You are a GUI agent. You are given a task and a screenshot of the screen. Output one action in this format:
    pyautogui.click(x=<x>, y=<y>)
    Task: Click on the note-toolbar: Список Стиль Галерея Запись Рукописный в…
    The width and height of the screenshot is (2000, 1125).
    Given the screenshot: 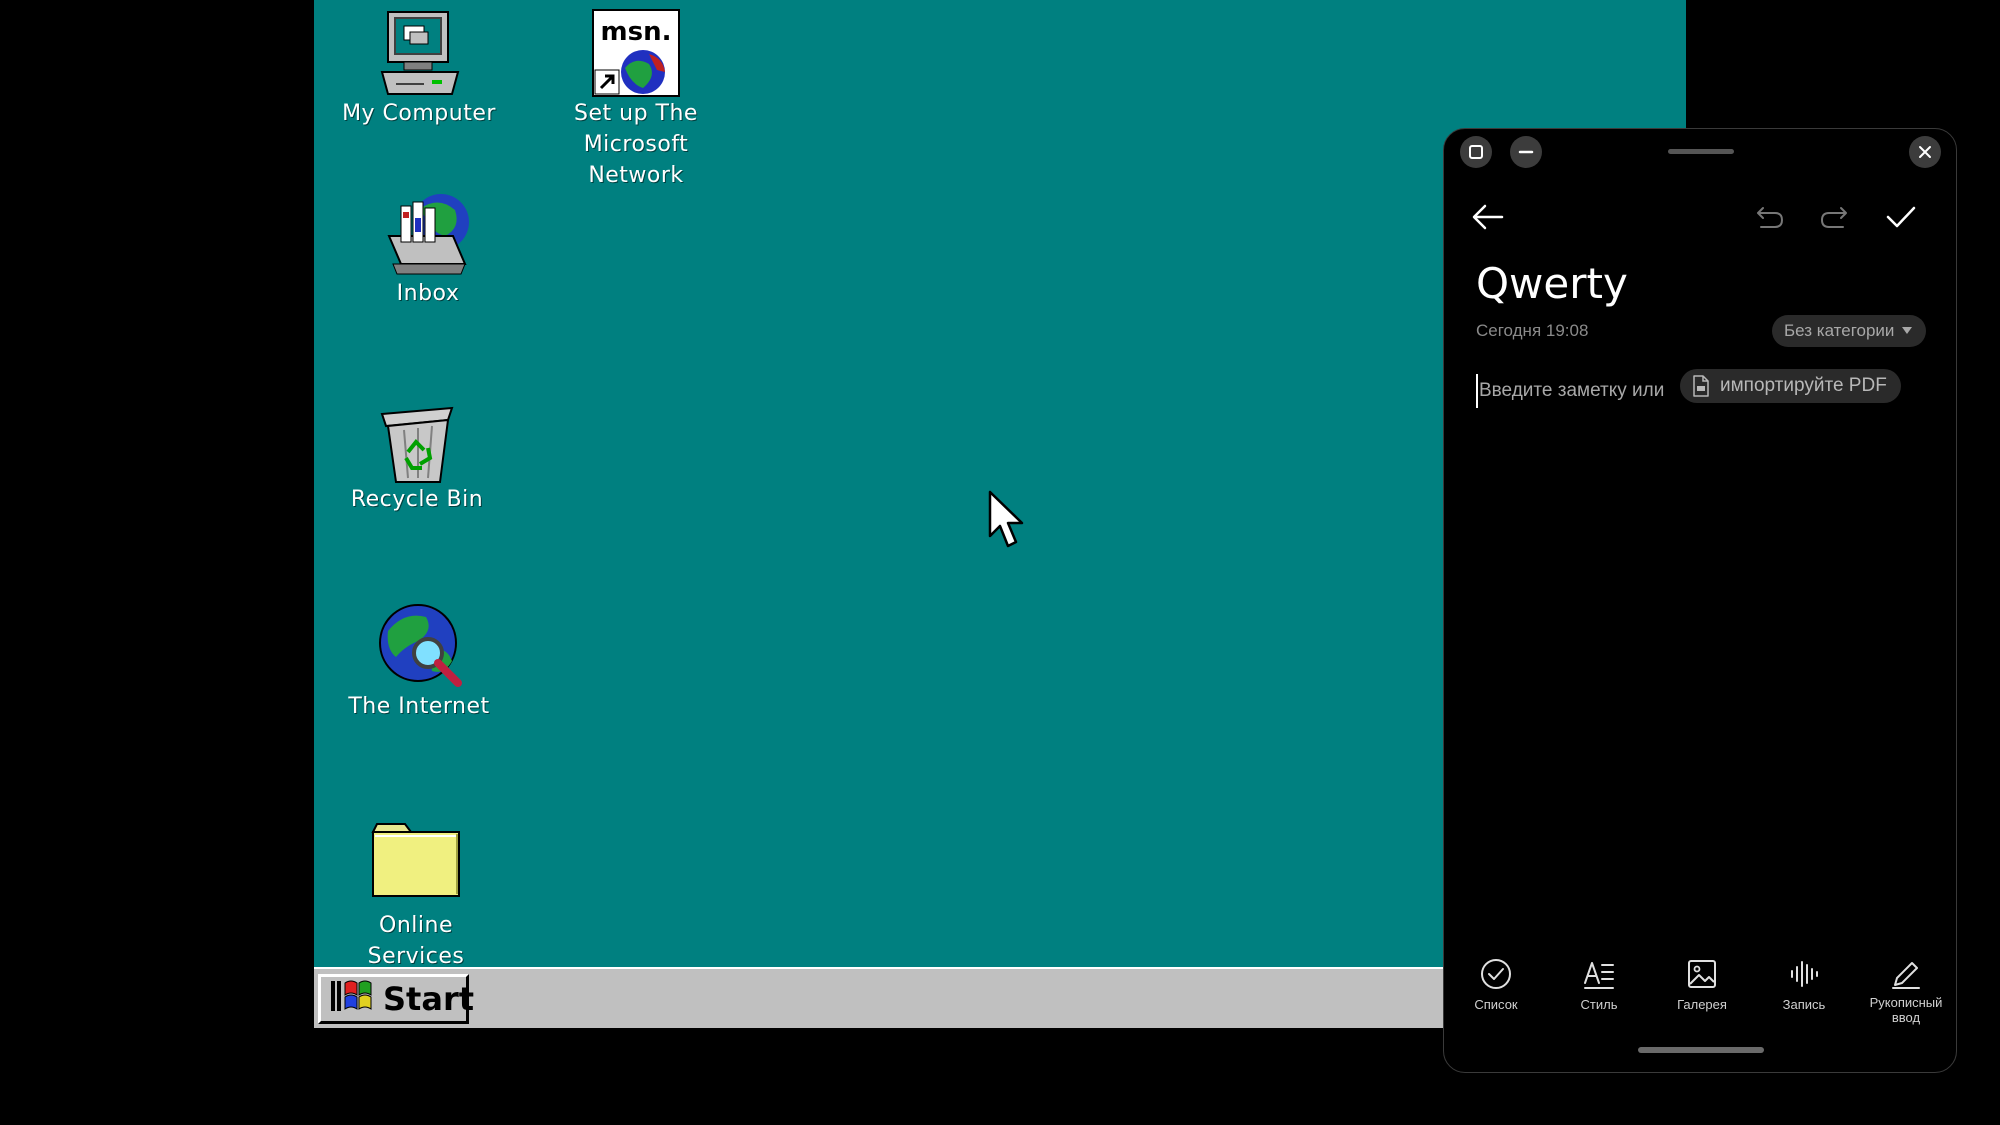 What is the action you would take?
    pyautogui.click(x=1700, y=997)
    